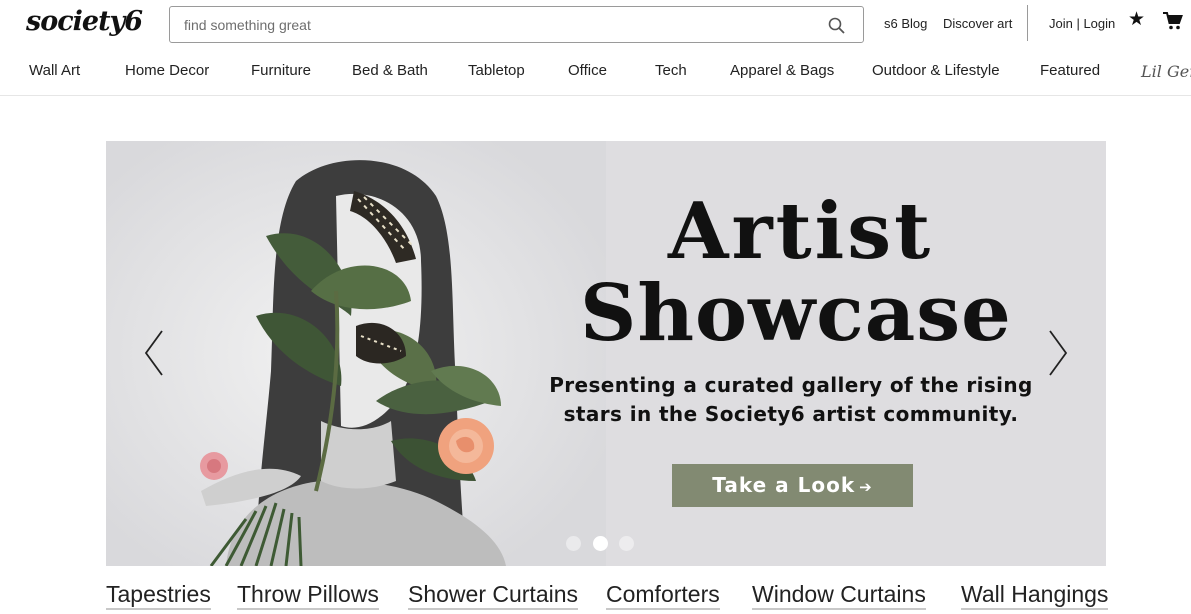 This screenshot has height=614, width=1191. What do you see at coordinates (494, 25) in the screenshot?
I see `search-input` at bounding box center [494, 25].